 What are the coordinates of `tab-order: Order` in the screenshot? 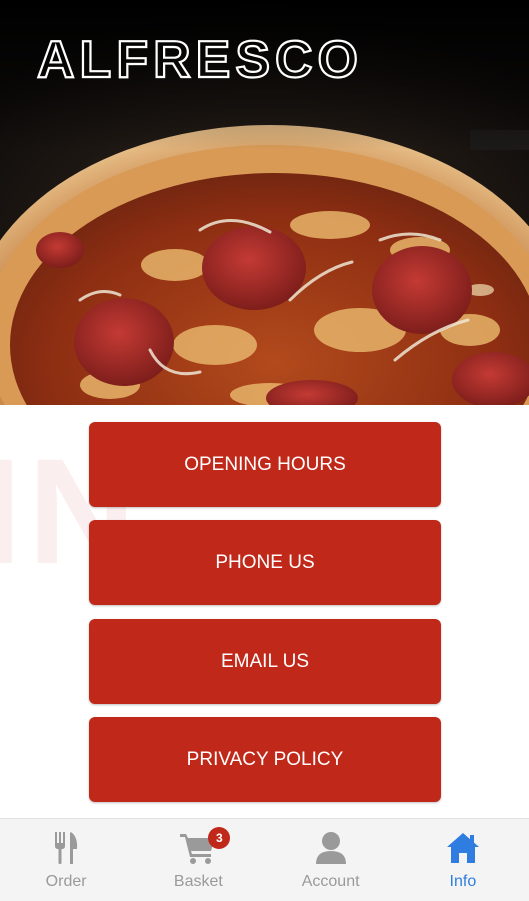 It's located at (66, 860).